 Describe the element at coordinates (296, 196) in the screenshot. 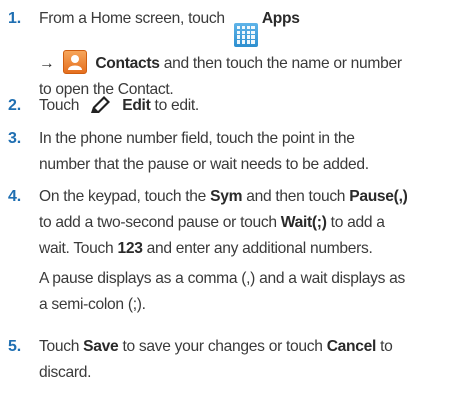

I see `step-4-text-b: and then touch` at that location.